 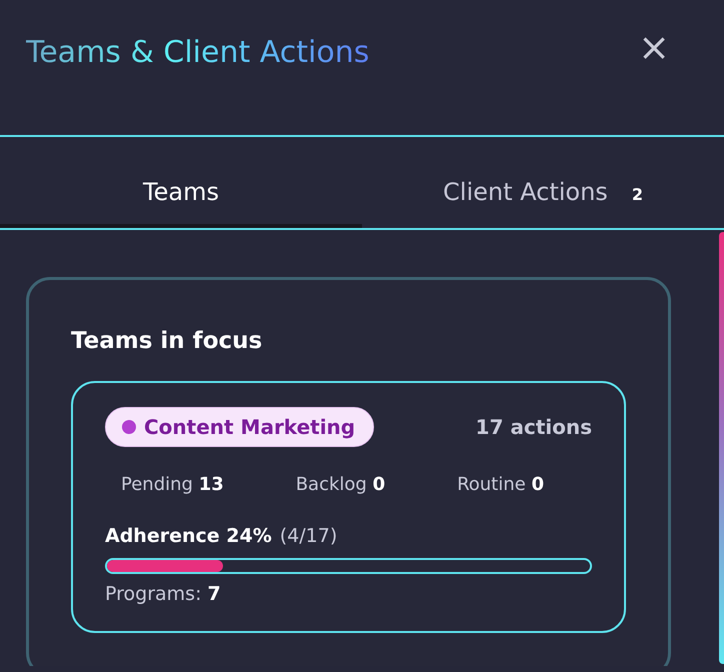 I want to click on adherence-ratio: (4/17), so click(x=309, y=536).